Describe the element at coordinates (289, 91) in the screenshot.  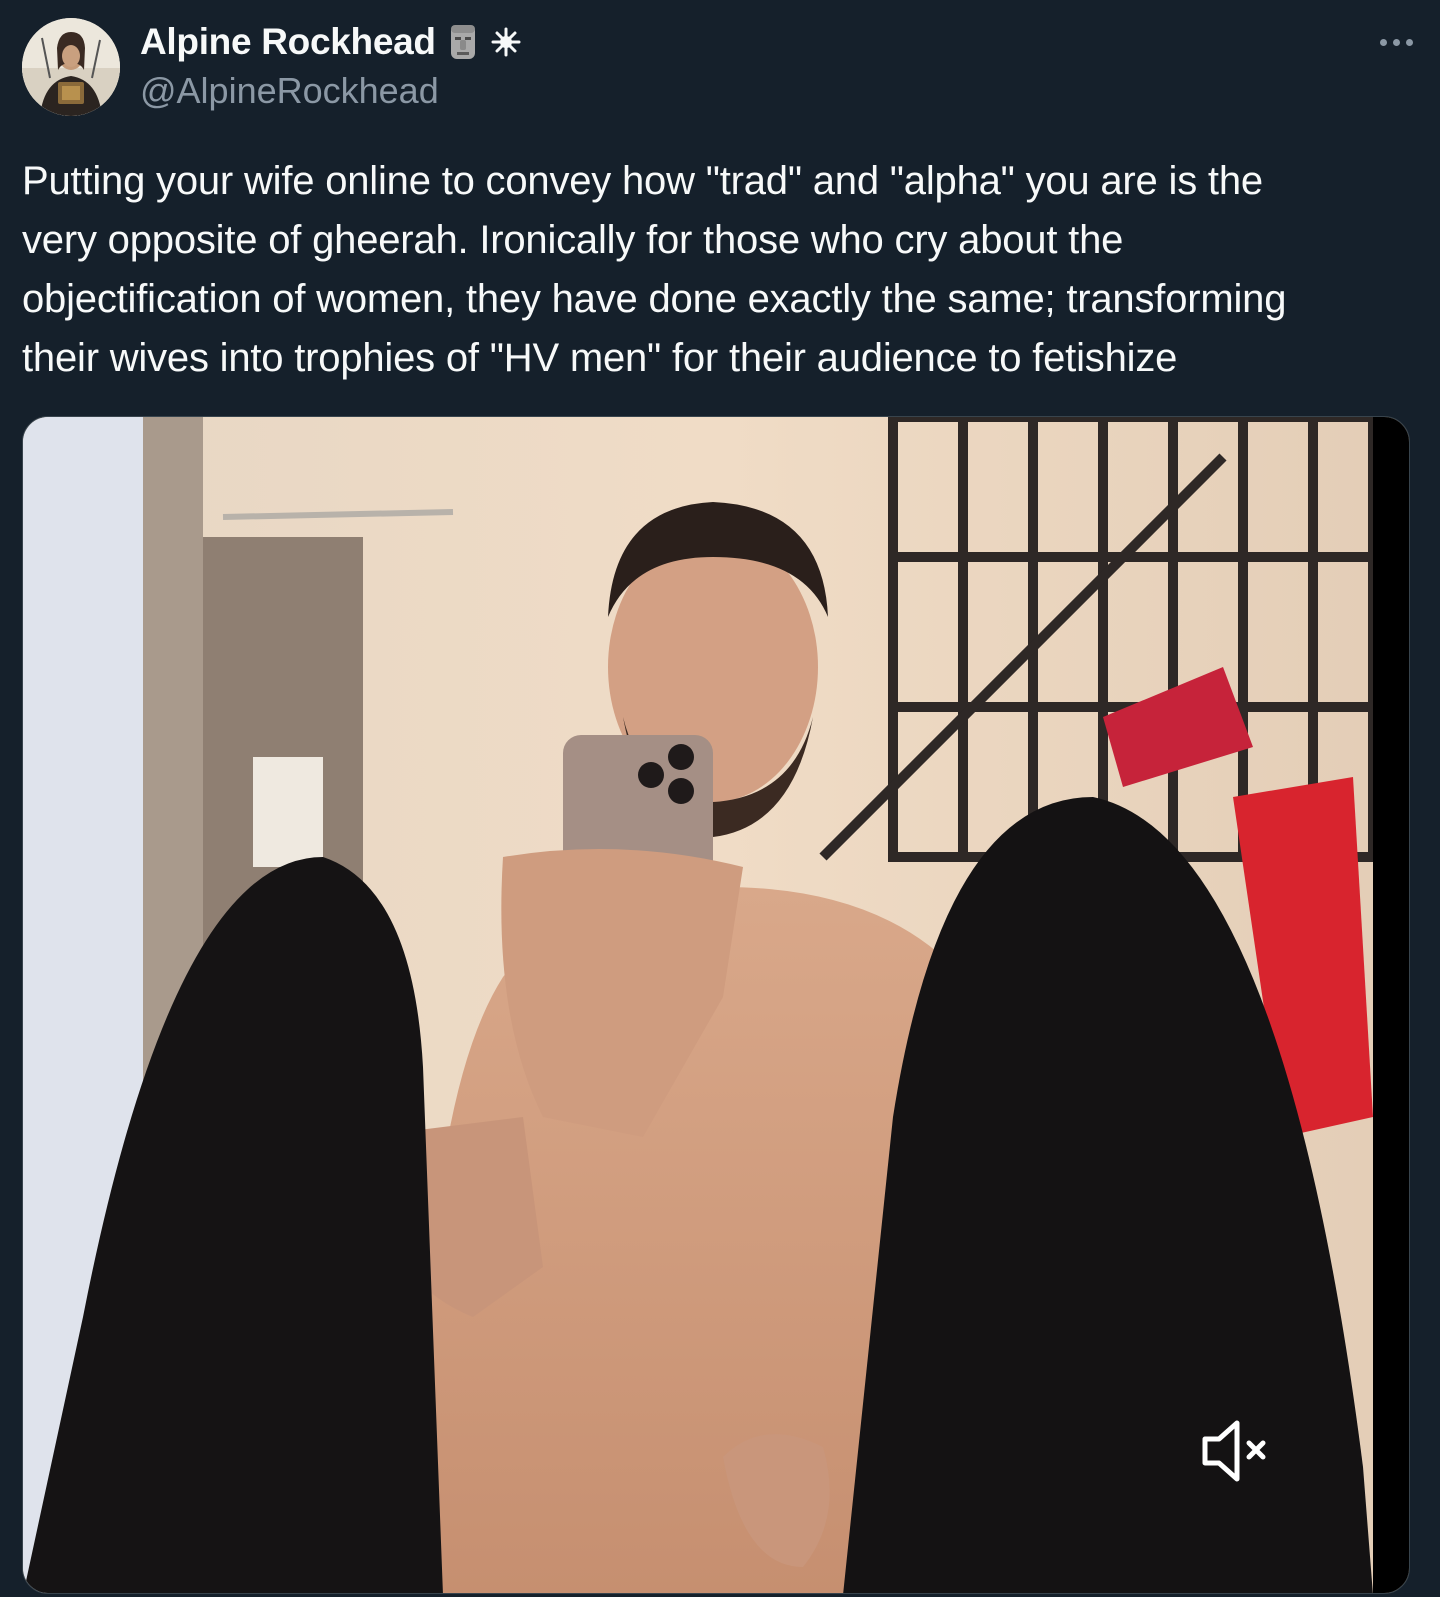
I see `author-handle: @AlpineRockhead` at that location.